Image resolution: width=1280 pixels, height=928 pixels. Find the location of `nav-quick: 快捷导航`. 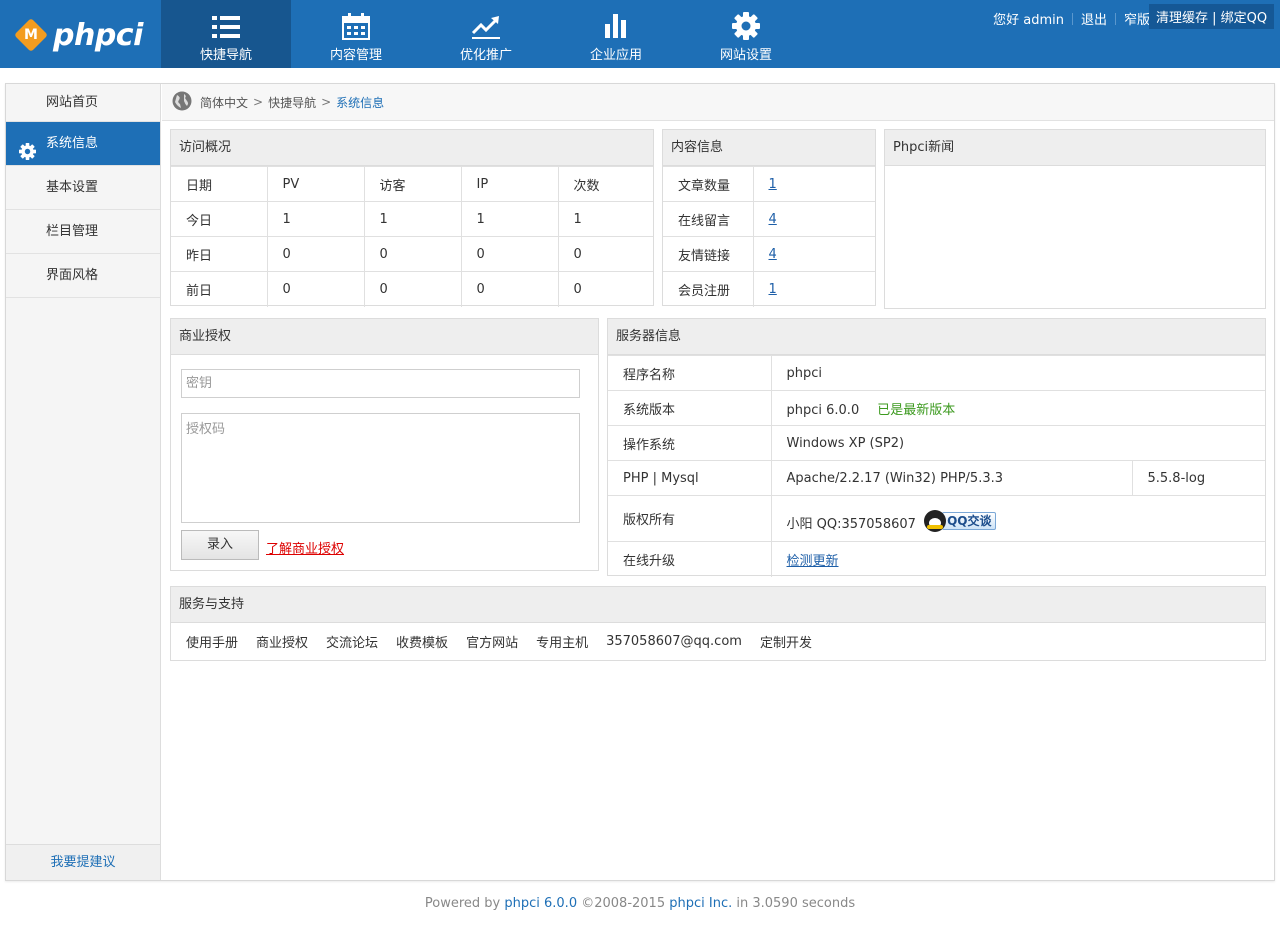

nav-quick: 快捷导航 is located at coordinates (226, 34).